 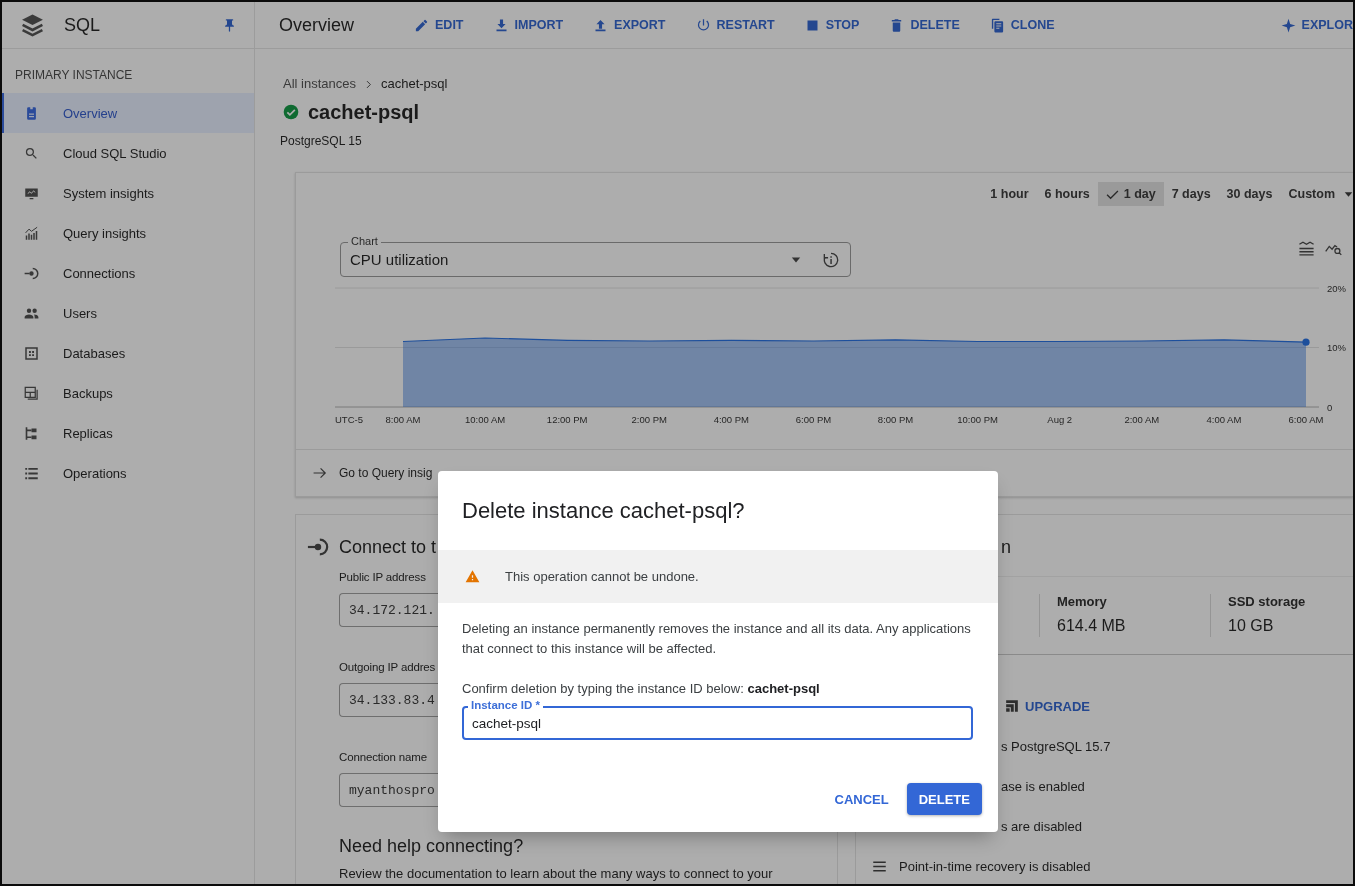 What do you see at coordinates (1316, 194) in the screenshot?
I see `custom-range-menu: Custom` at bounding box center [1316, 194].